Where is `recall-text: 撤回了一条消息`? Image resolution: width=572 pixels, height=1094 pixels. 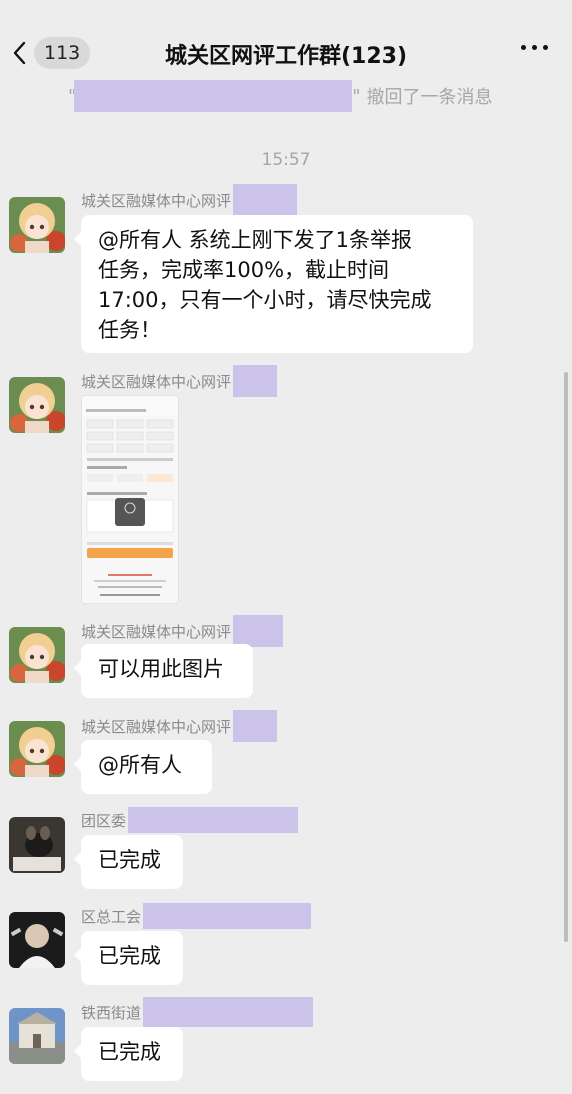 recall-text: 撤回了一条消息 is located at coordinates (429, 97).